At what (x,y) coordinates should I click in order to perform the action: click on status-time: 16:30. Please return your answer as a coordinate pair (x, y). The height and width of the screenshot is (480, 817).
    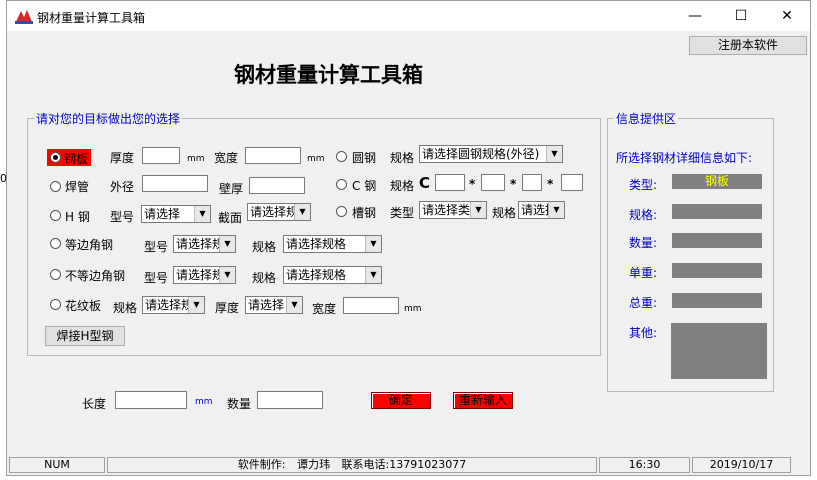
    Looking at the image, I should click on (644, 465).